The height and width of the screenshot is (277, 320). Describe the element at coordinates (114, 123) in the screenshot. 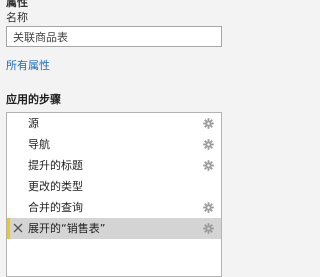

I see `step-source: 源` at that location.